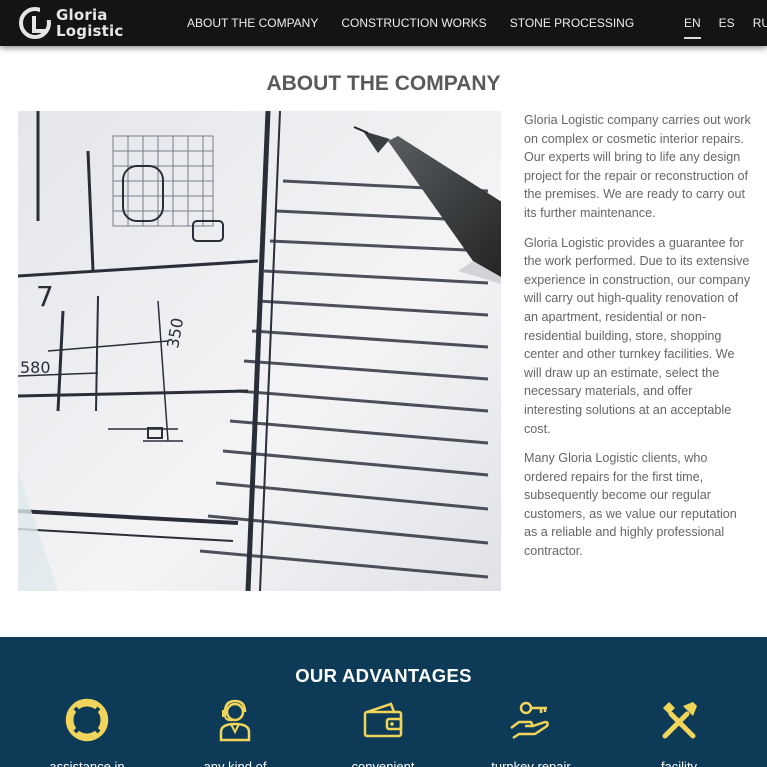 The width and height of the screenshot is (767, 767). What do you see at coordinates (383, 763) in the screenshot?
I see `advantage-label-3: convenient` at bounding box center [383, 763].